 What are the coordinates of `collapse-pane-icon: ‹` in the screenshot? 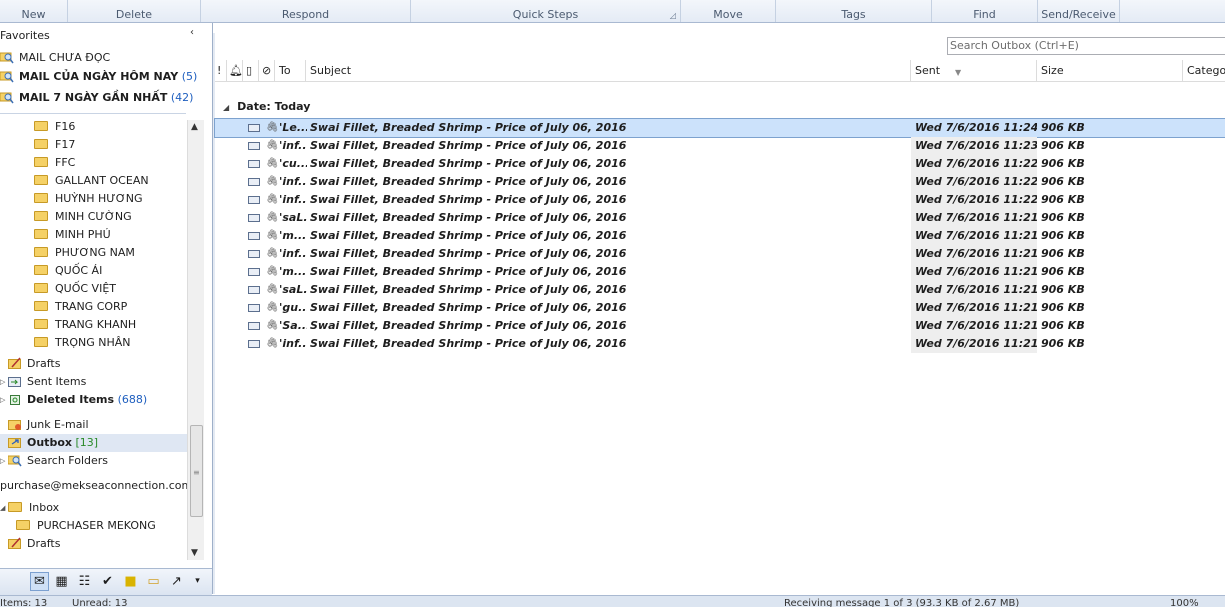 It's located at (192, 32).